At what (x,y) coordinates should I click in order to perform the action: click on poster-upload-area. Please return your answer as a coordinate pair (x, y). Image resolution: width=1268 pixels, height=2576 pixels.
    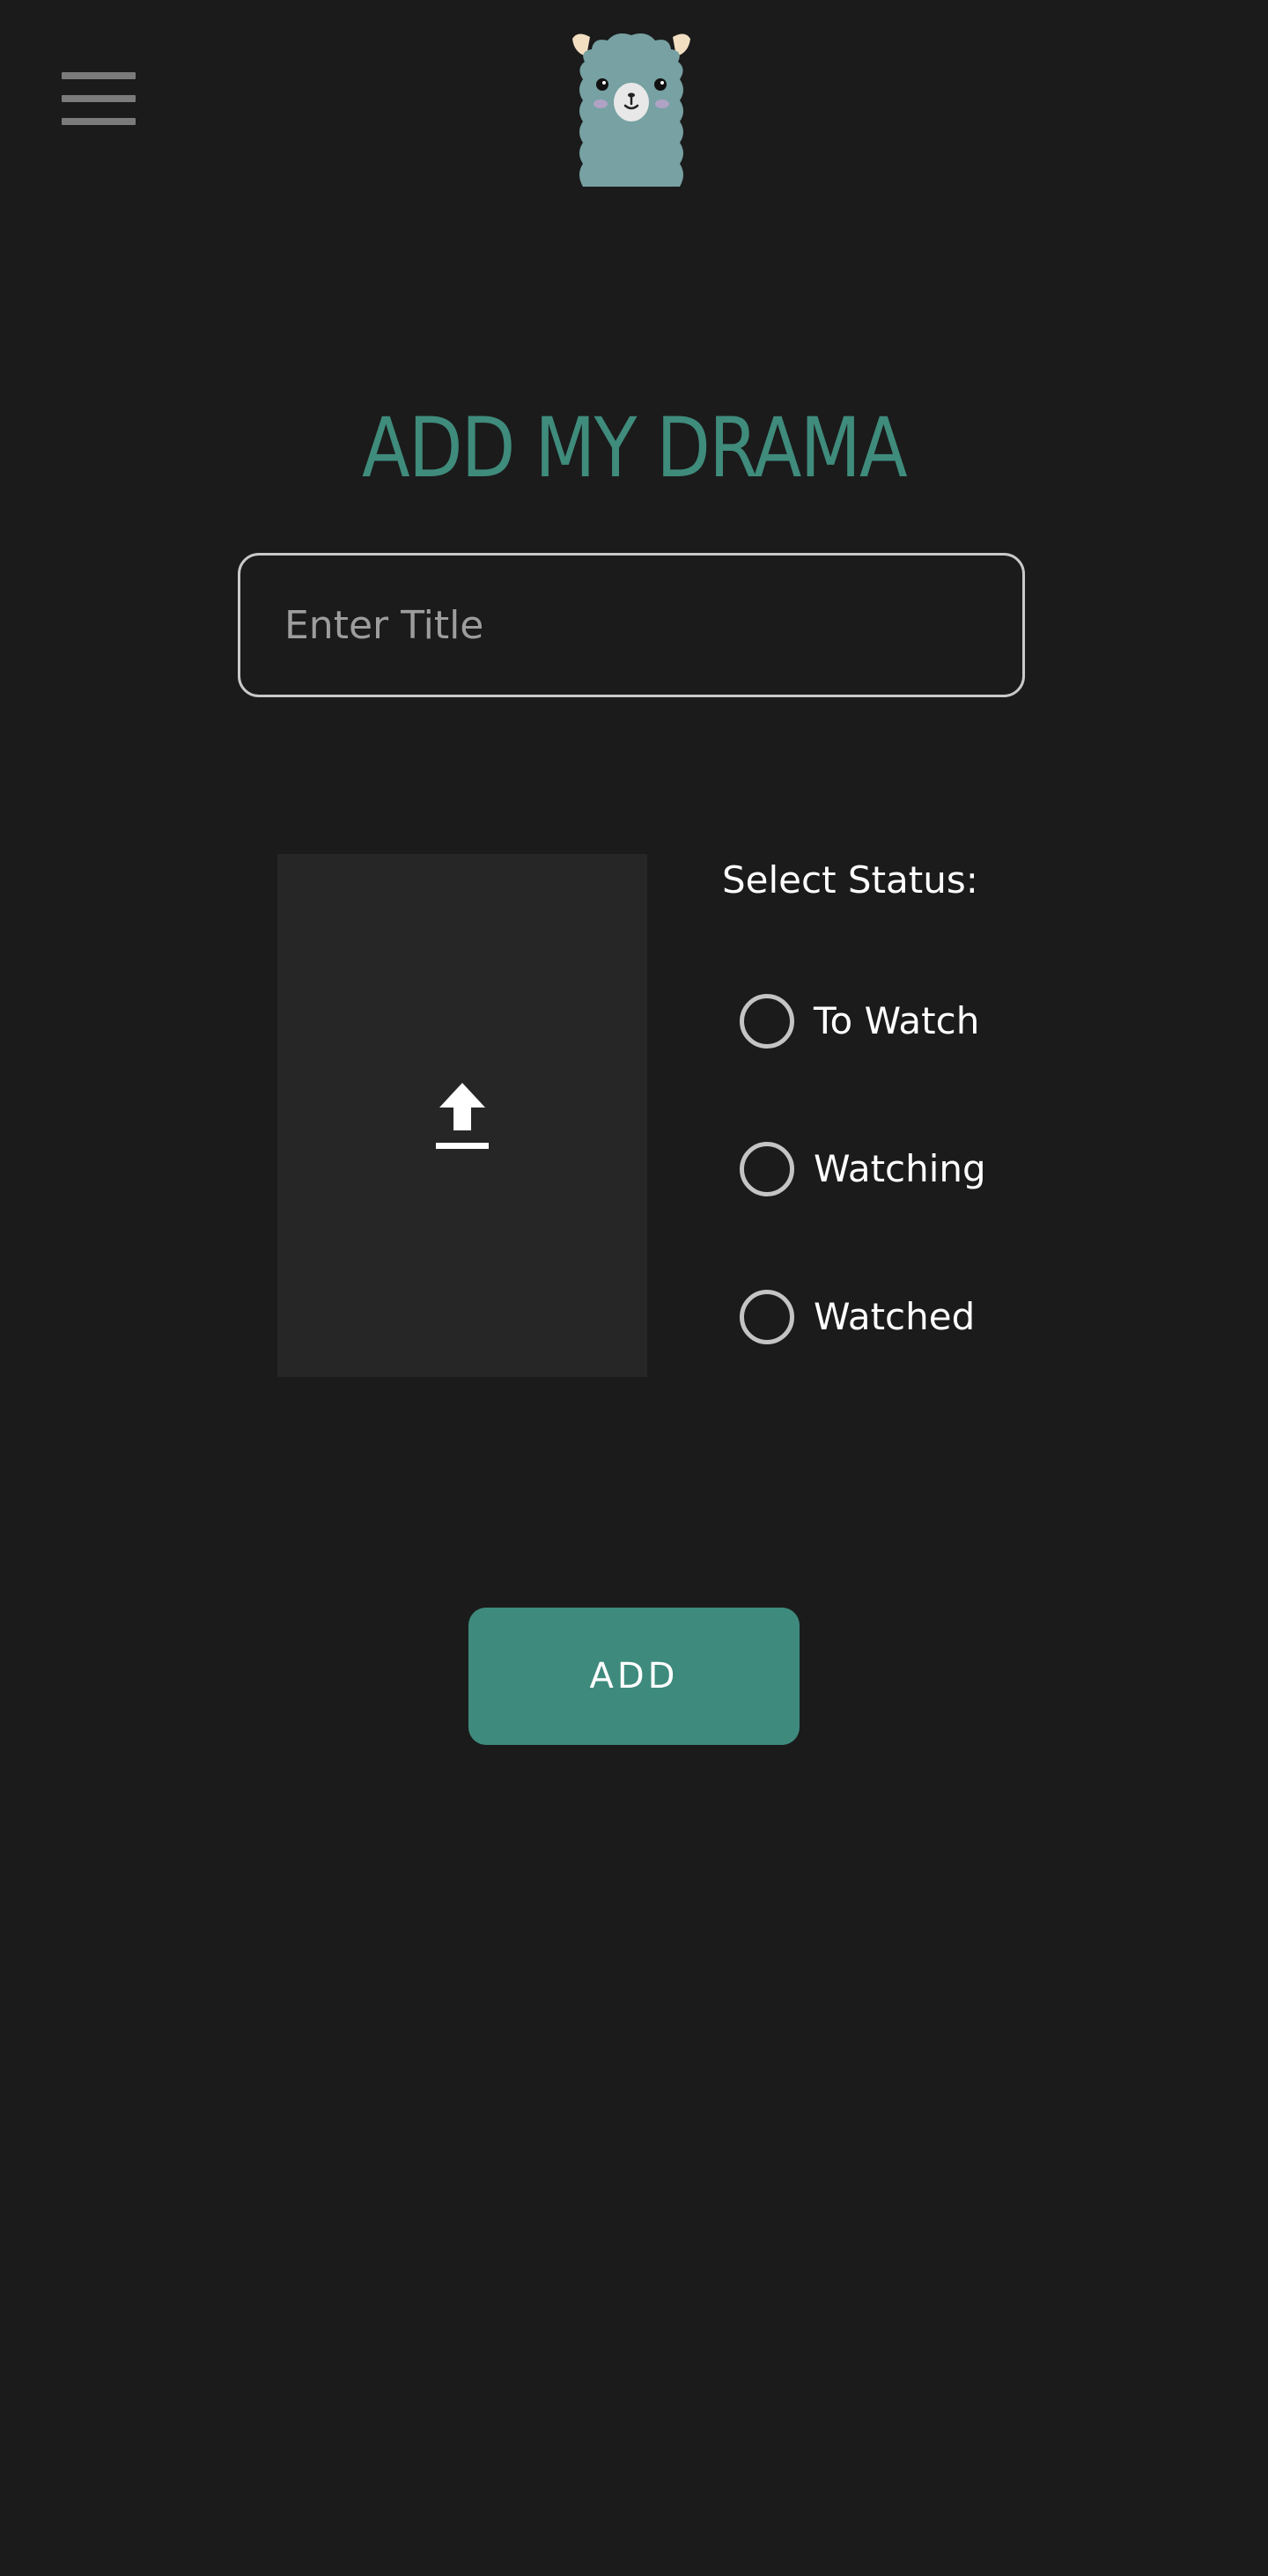
    Looking at the image, I should click on (462, 1115).